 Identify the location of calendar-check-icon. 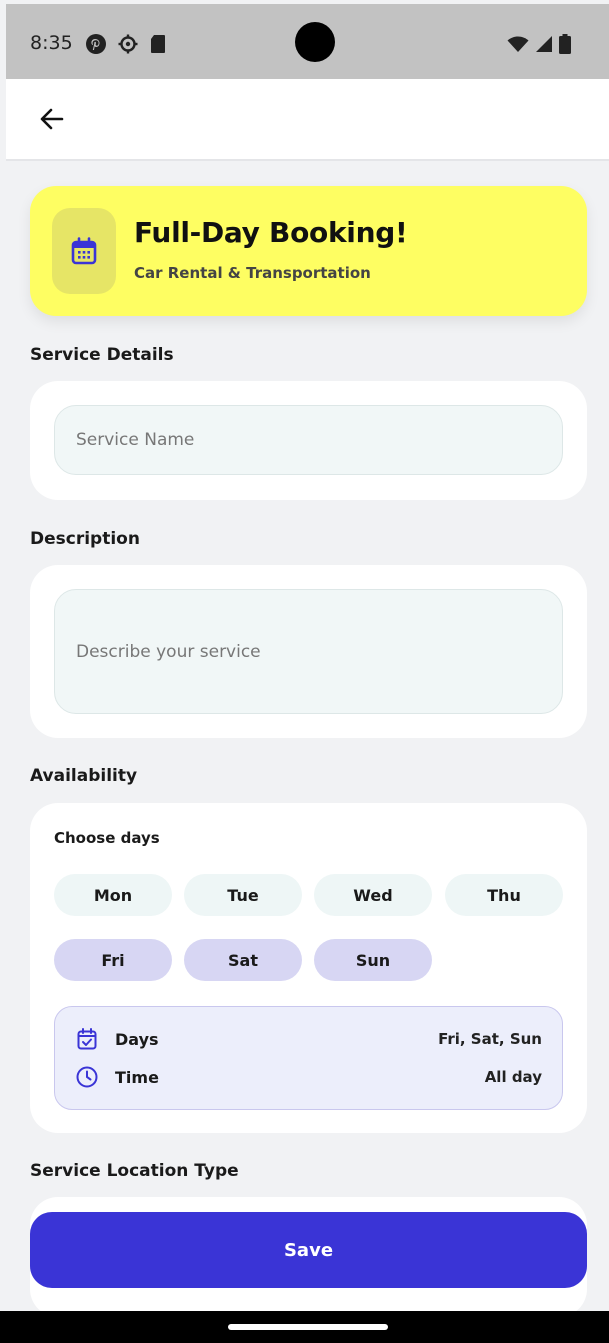
(87, 1039).